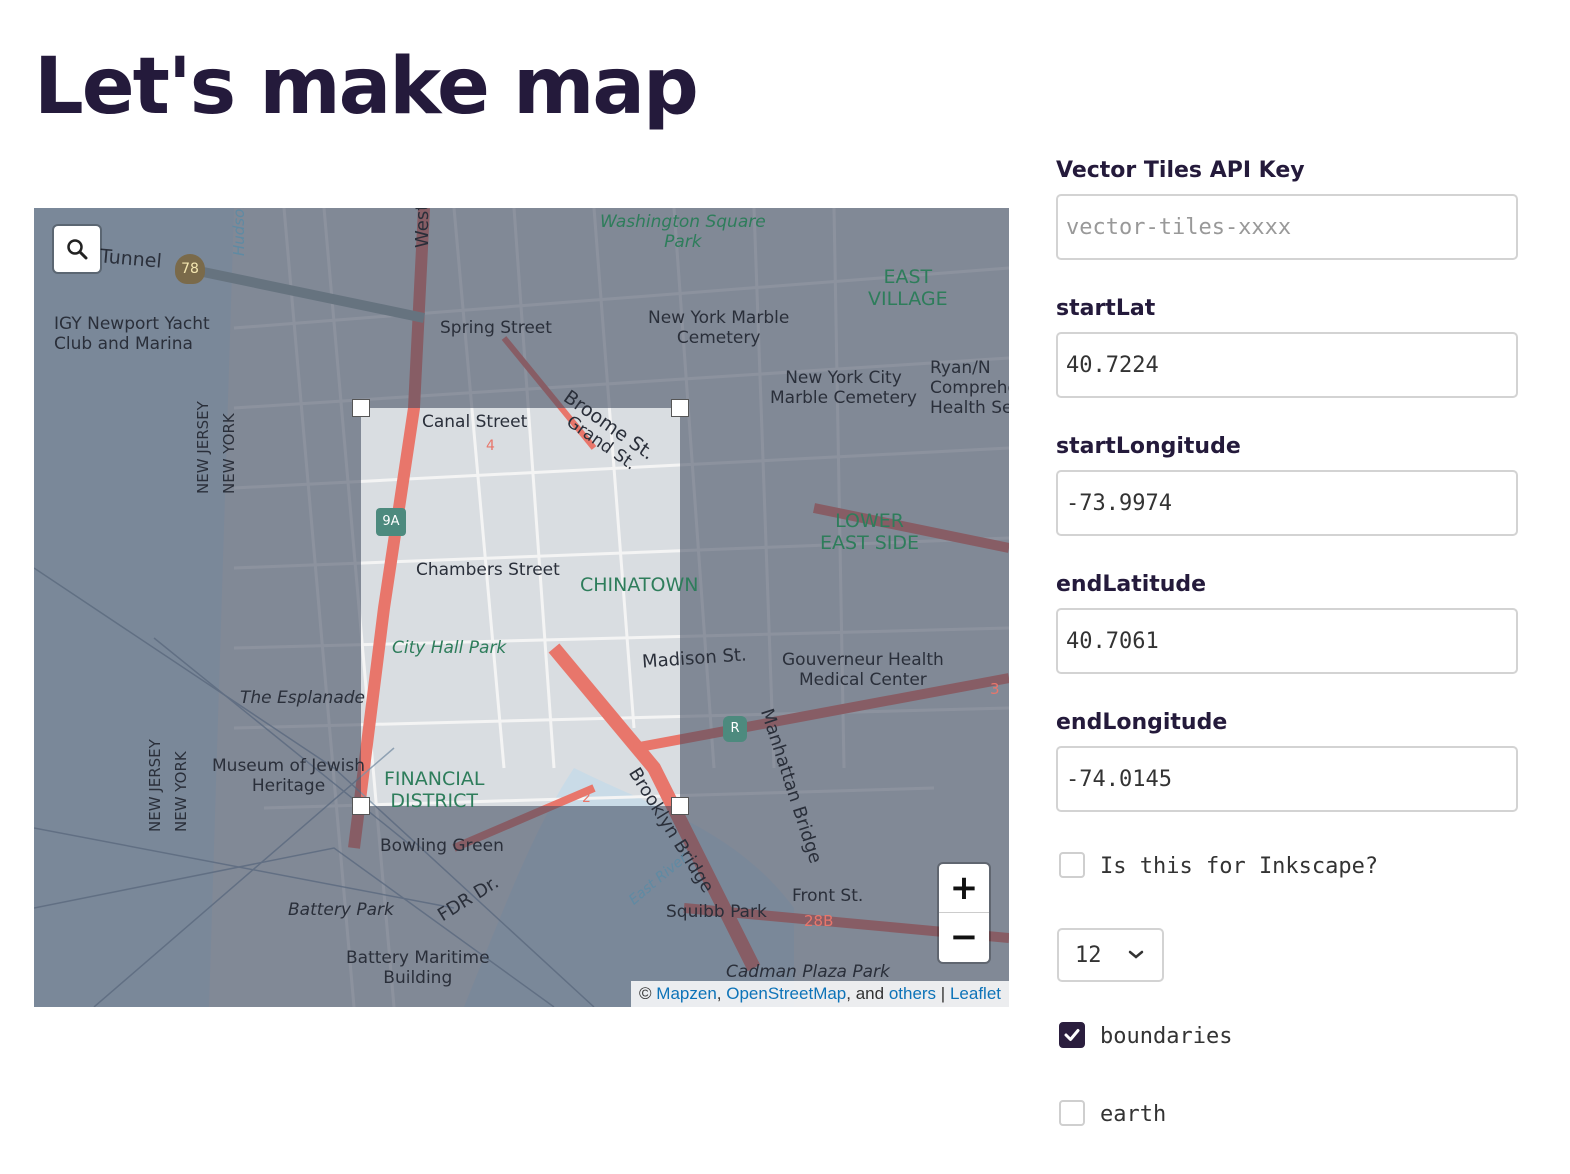 This screenshot has height=1174, width=1570. Describe the element at coordinates (181, 791) in the screenshot. I see `map-label-new-york-south: NEW YORK` at that location.